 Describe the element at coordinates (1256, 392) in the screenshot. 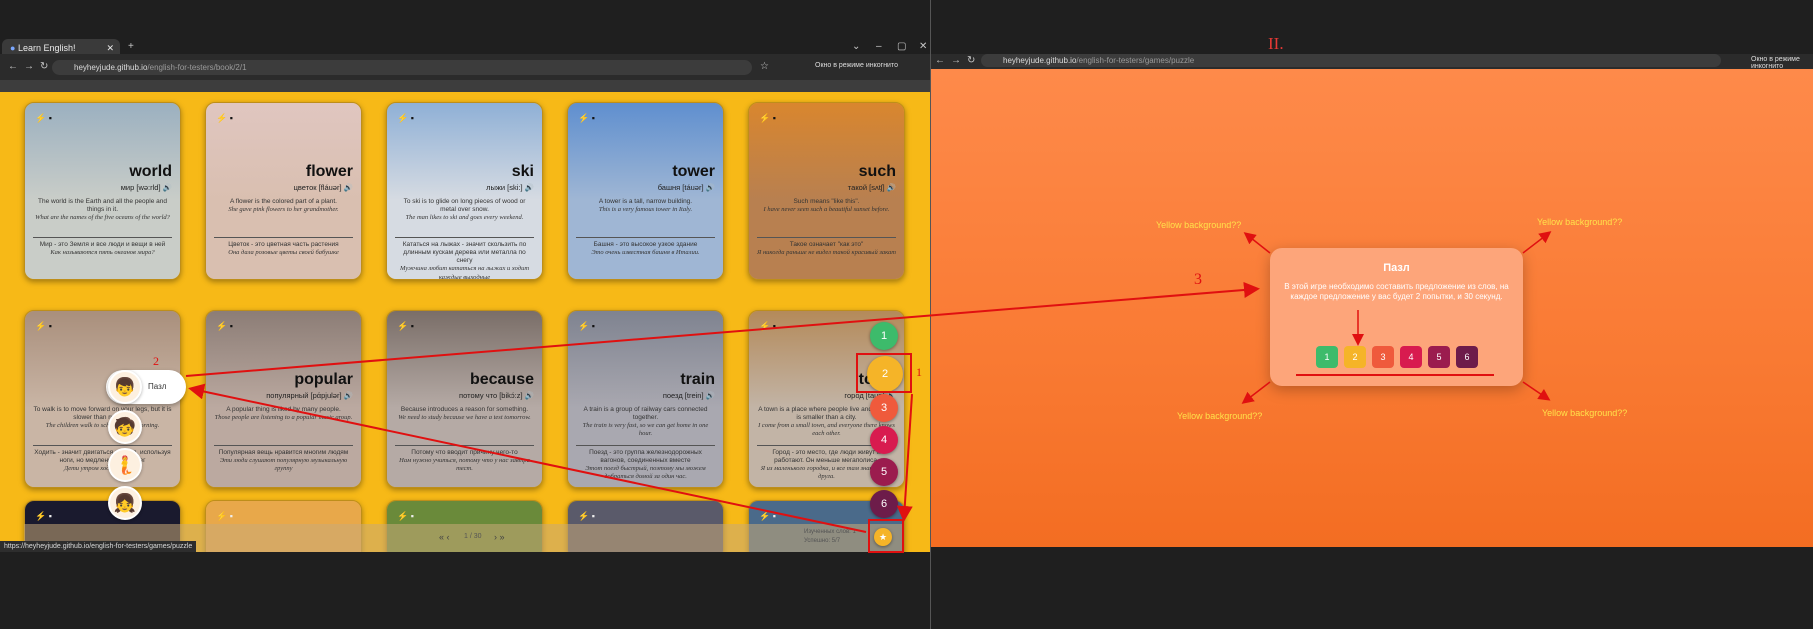

I see `arrow-bl` at that location.